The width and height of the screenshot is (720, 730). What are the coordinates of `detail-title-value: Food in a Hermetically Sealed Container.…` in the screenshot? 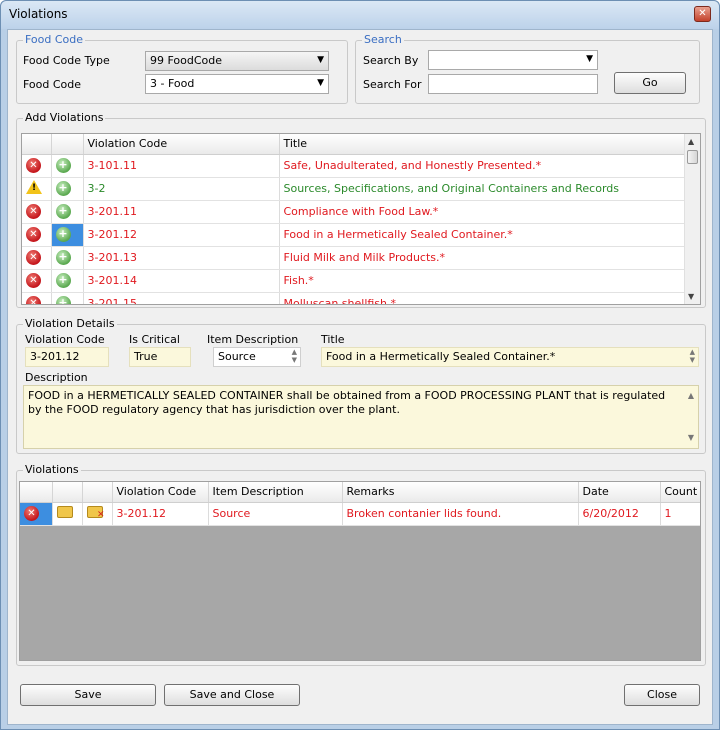 It's located at (510, 357).